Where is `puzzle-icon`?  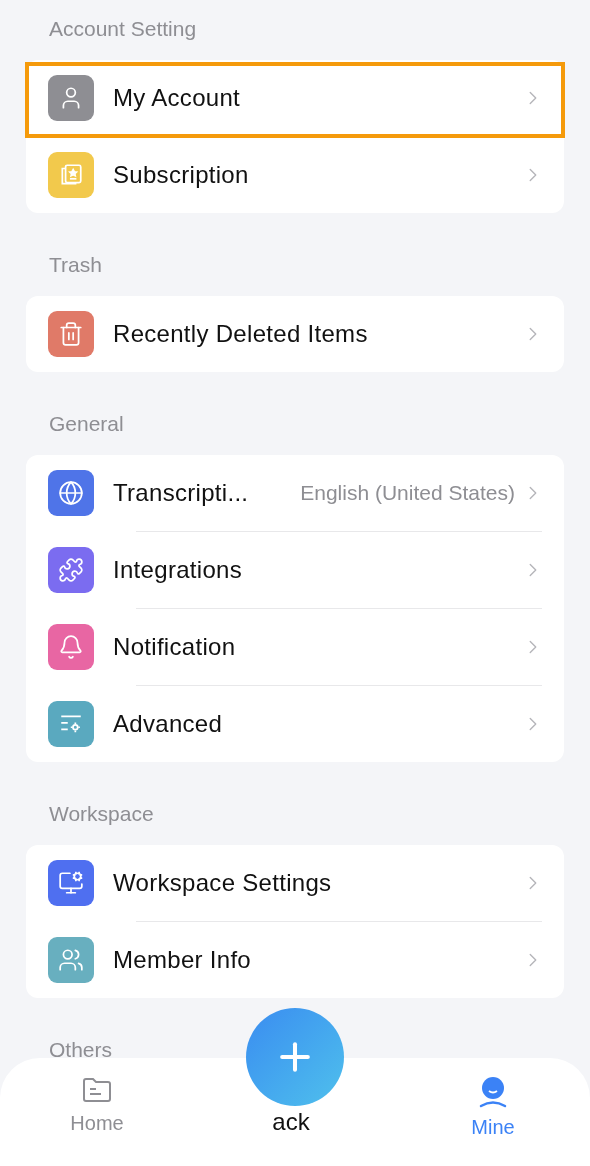
puzzle-icon is located at coordinates (71, 570).